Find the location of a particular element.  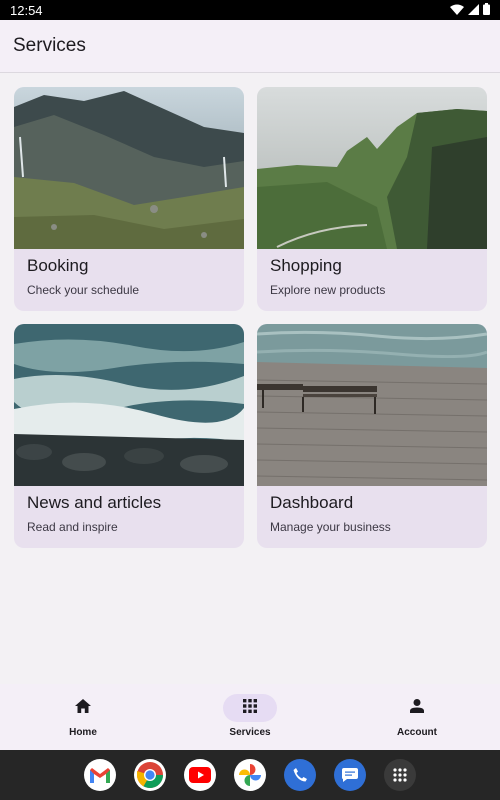

nav-label-account: Account is located at coordinates (417, 732).